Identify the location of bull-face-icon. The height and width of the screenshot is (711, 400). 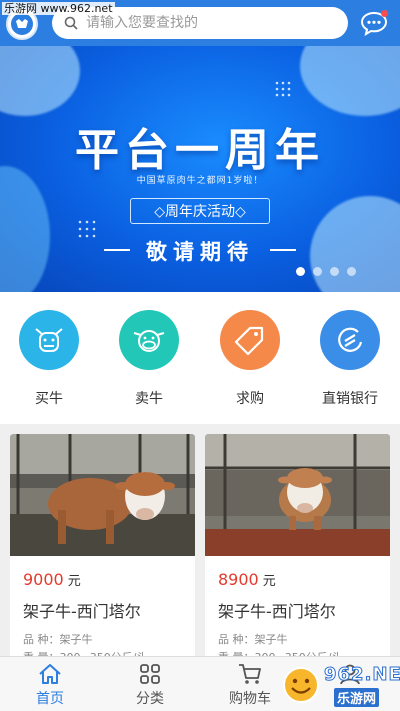
(149, 340).